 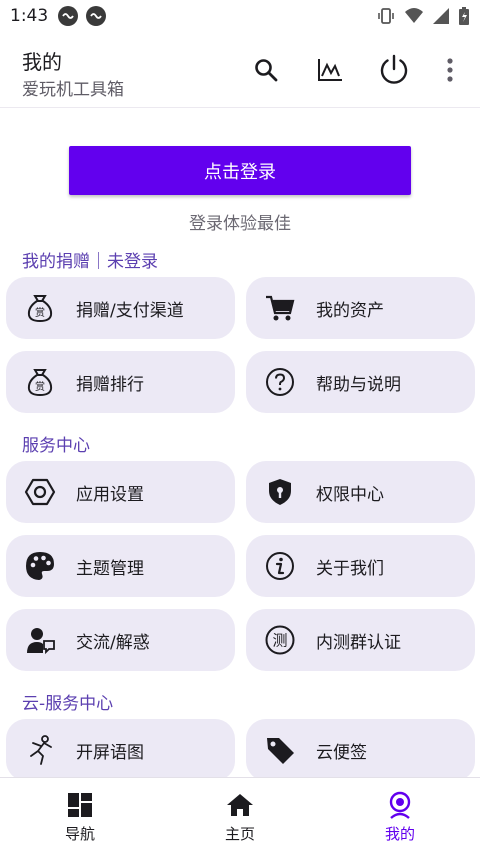 I want to click on nav-label: 我的, so click(x=399, y=834).